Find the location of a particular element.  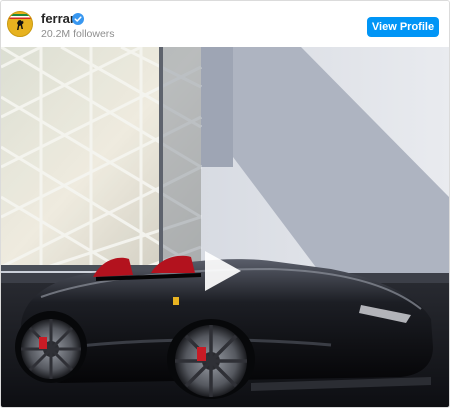

ferrari-logo-avatar is located at coordinates (20, 24).